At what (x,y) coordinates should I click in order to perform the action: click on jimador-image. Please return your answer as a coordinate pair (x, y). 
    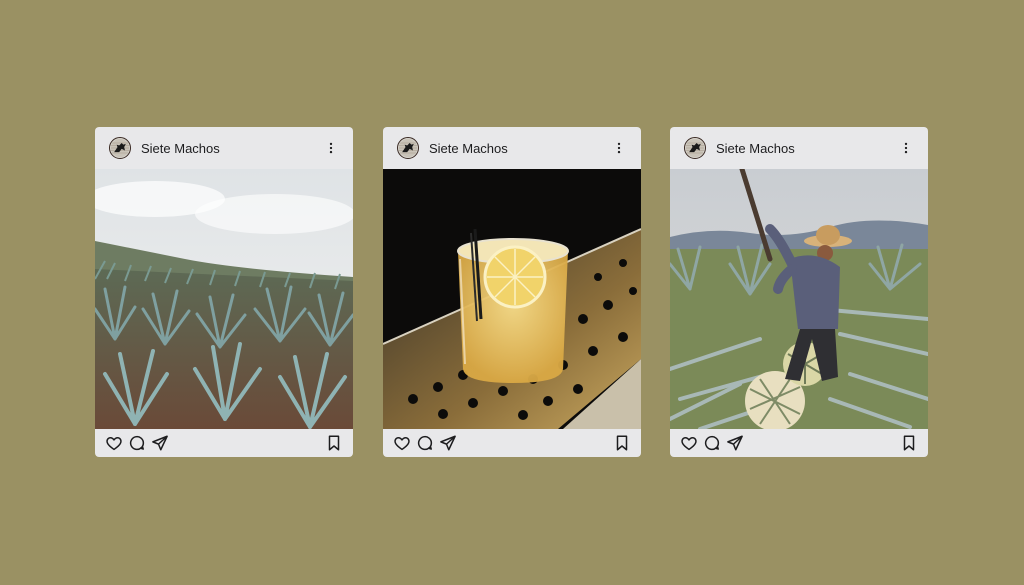
    Looking at the image, I should click on (799, 299).